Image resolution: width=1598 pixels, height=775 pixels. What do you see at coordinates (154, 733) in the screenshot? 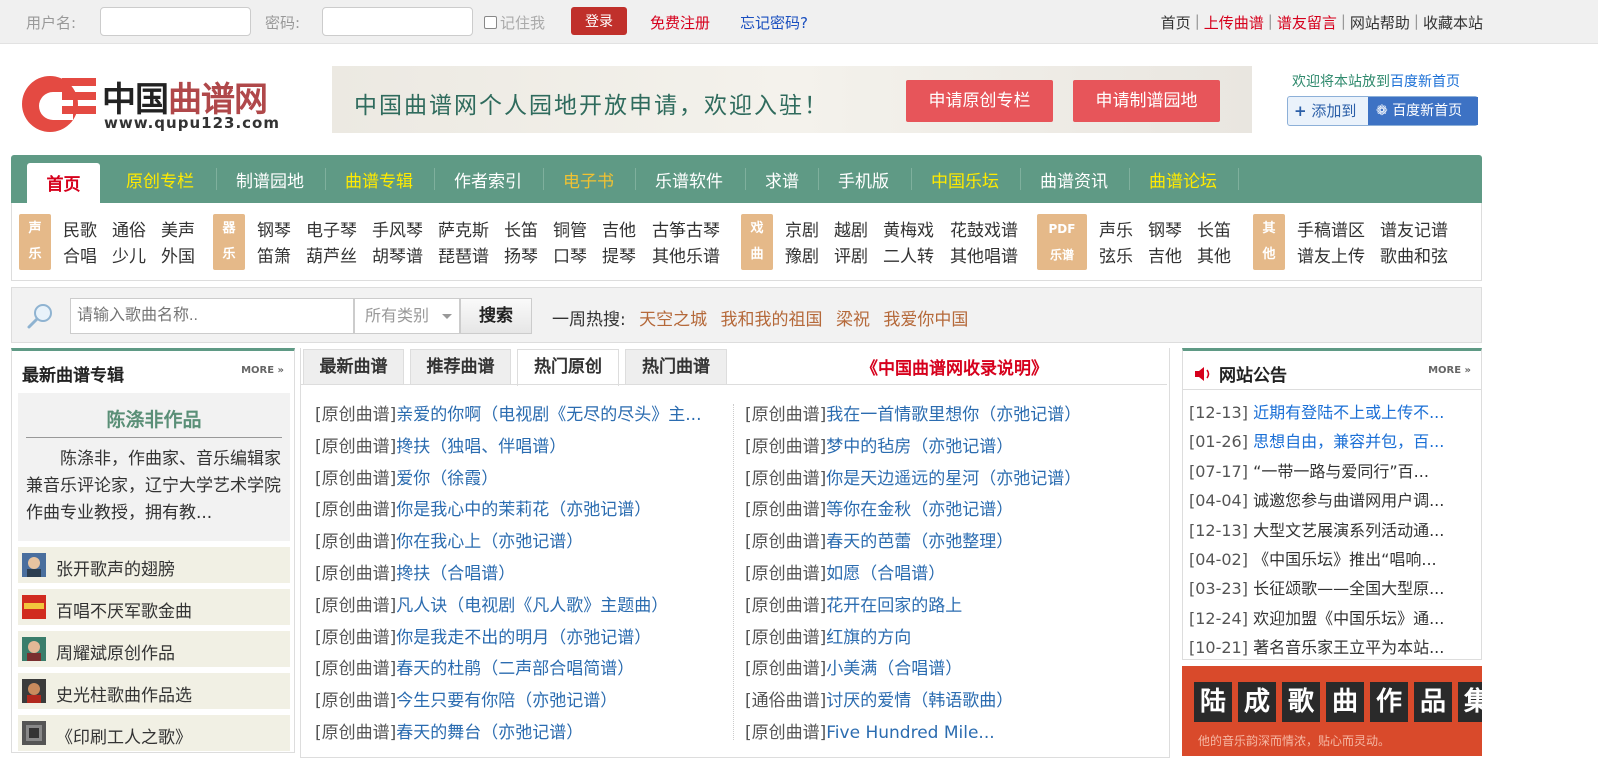
I see `album-item: 《印刷工人之歌》` at bounding box center [154, 733].